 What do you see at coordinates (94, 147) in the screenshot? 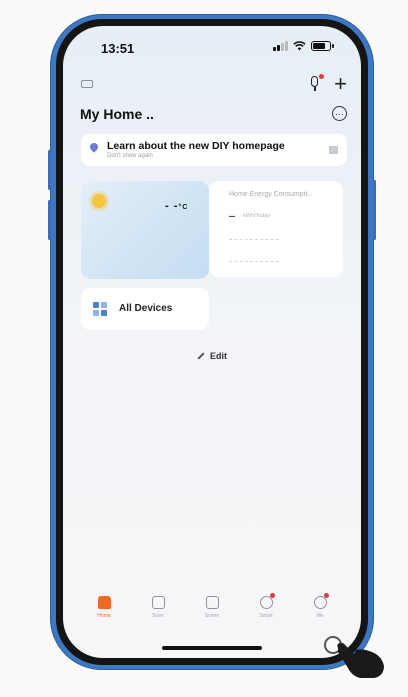
I see `location-pin-icon` at bounding box center [94, 147].